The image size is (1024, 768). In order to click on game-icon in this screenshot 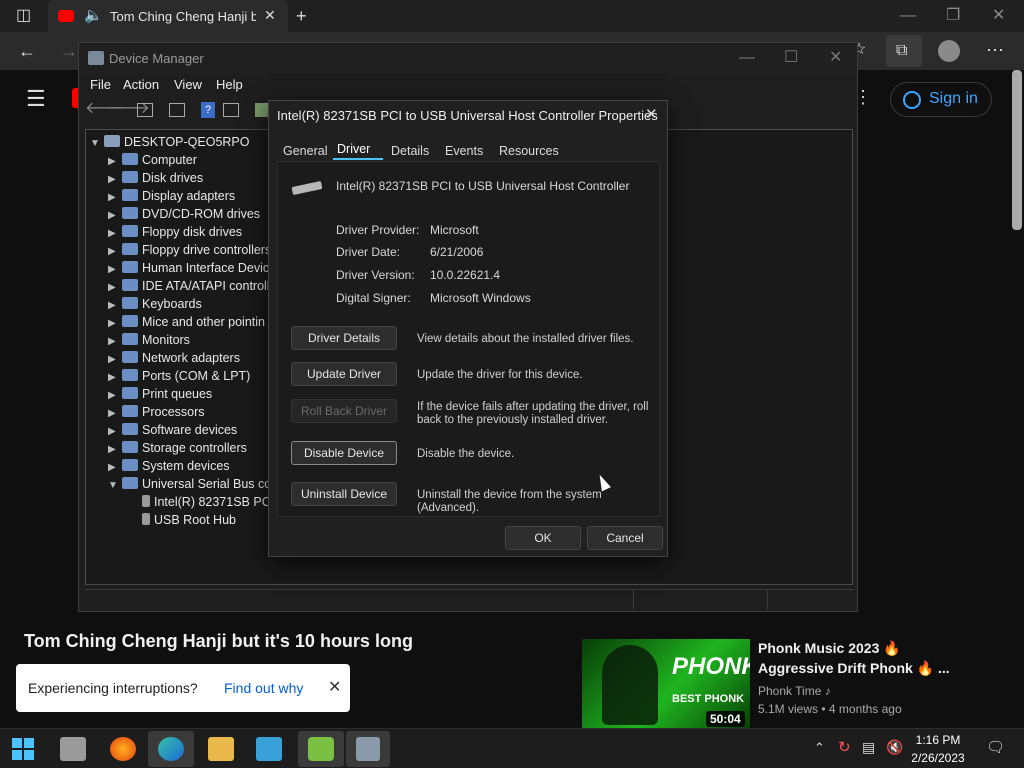, I will do `click(321, 749)`.